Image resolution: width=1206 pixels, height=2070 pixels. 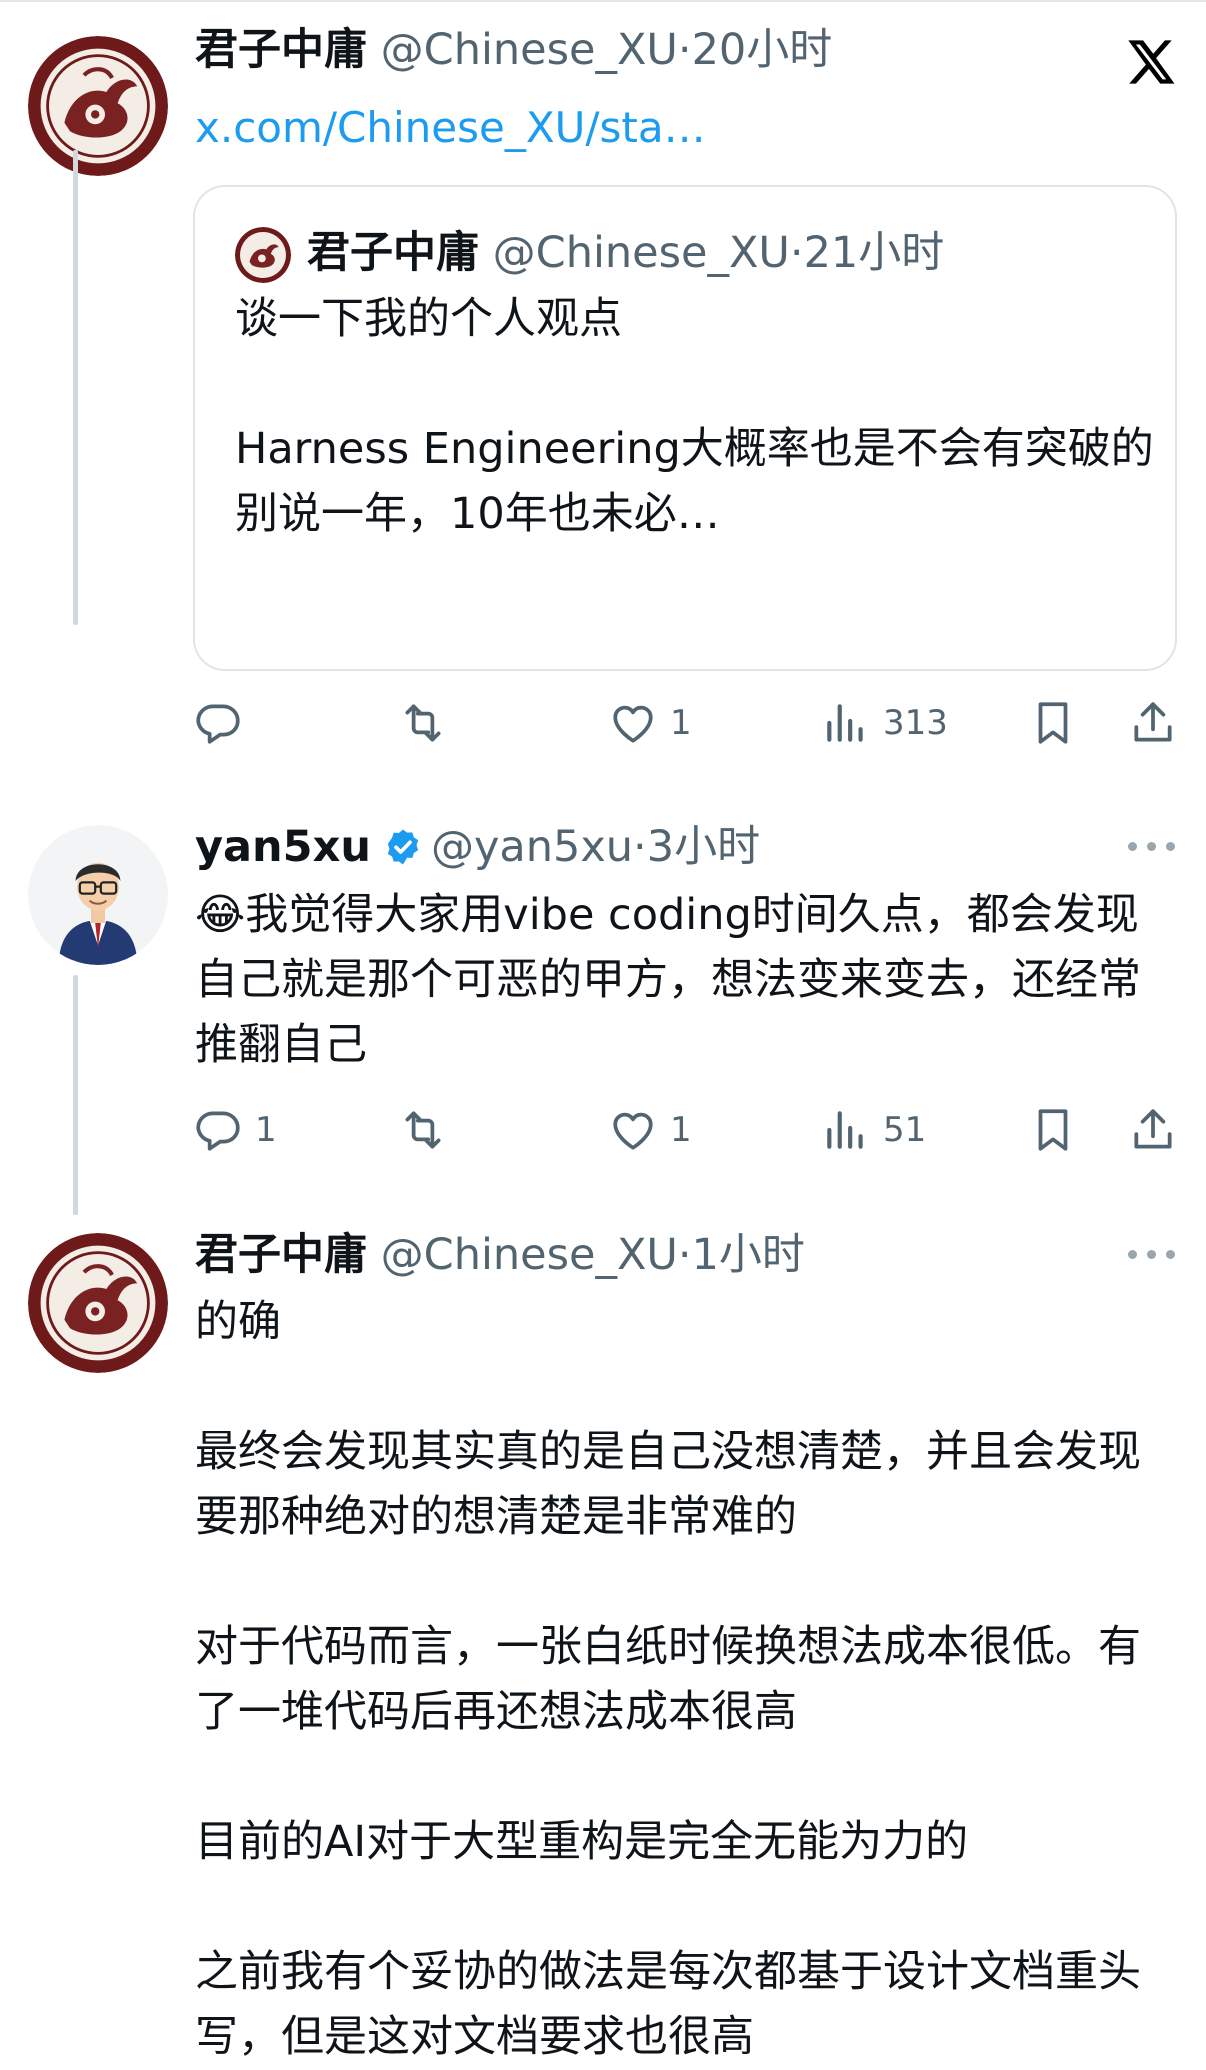 I want to click on cartoon-avatar-image, so click(x=98, y=895).